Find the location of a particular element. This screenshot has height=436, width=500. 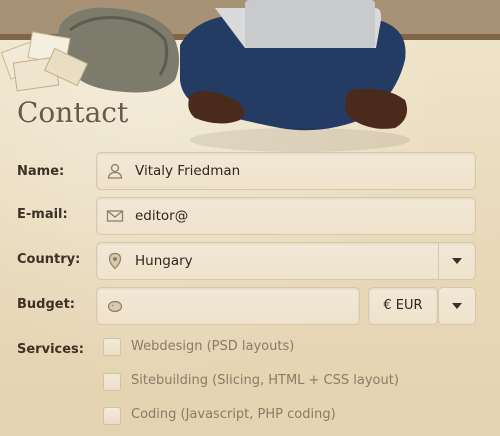

service-checkbox-coding is located at coordinates (112, 416).